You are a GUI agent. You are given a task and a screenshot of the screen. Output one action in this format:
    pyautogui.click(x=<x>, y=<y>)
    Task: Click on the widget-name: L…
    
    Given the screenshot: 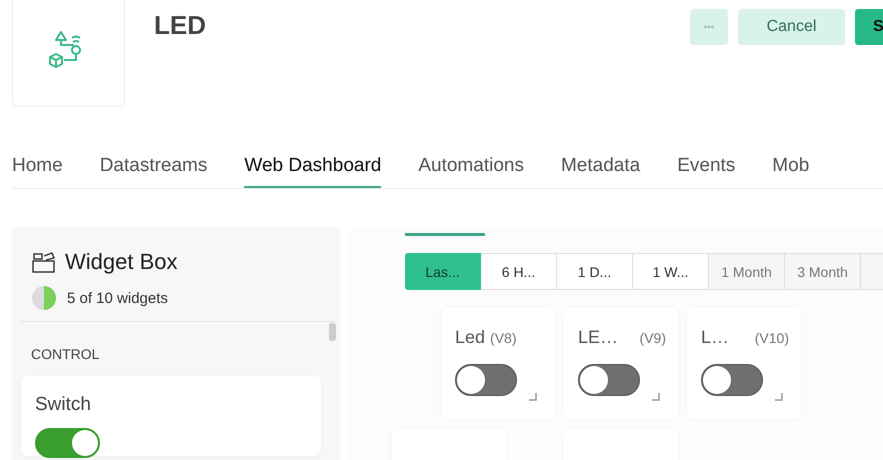 What is the action you would take?
    pyautogui.click(x=715, y=337)
    